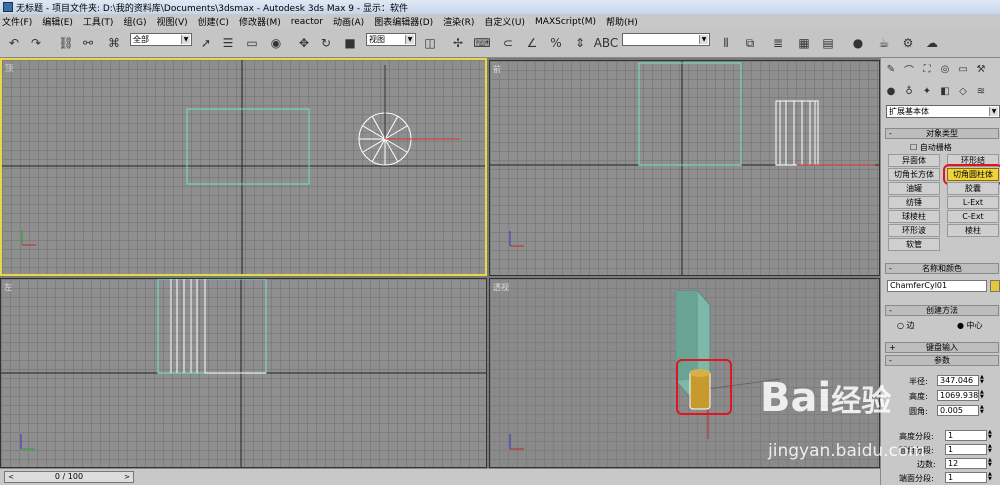 This screenshot has height=485, width=1000. I want to click on keyboard-shortcut-icon: ⌨, so click(482, 43).